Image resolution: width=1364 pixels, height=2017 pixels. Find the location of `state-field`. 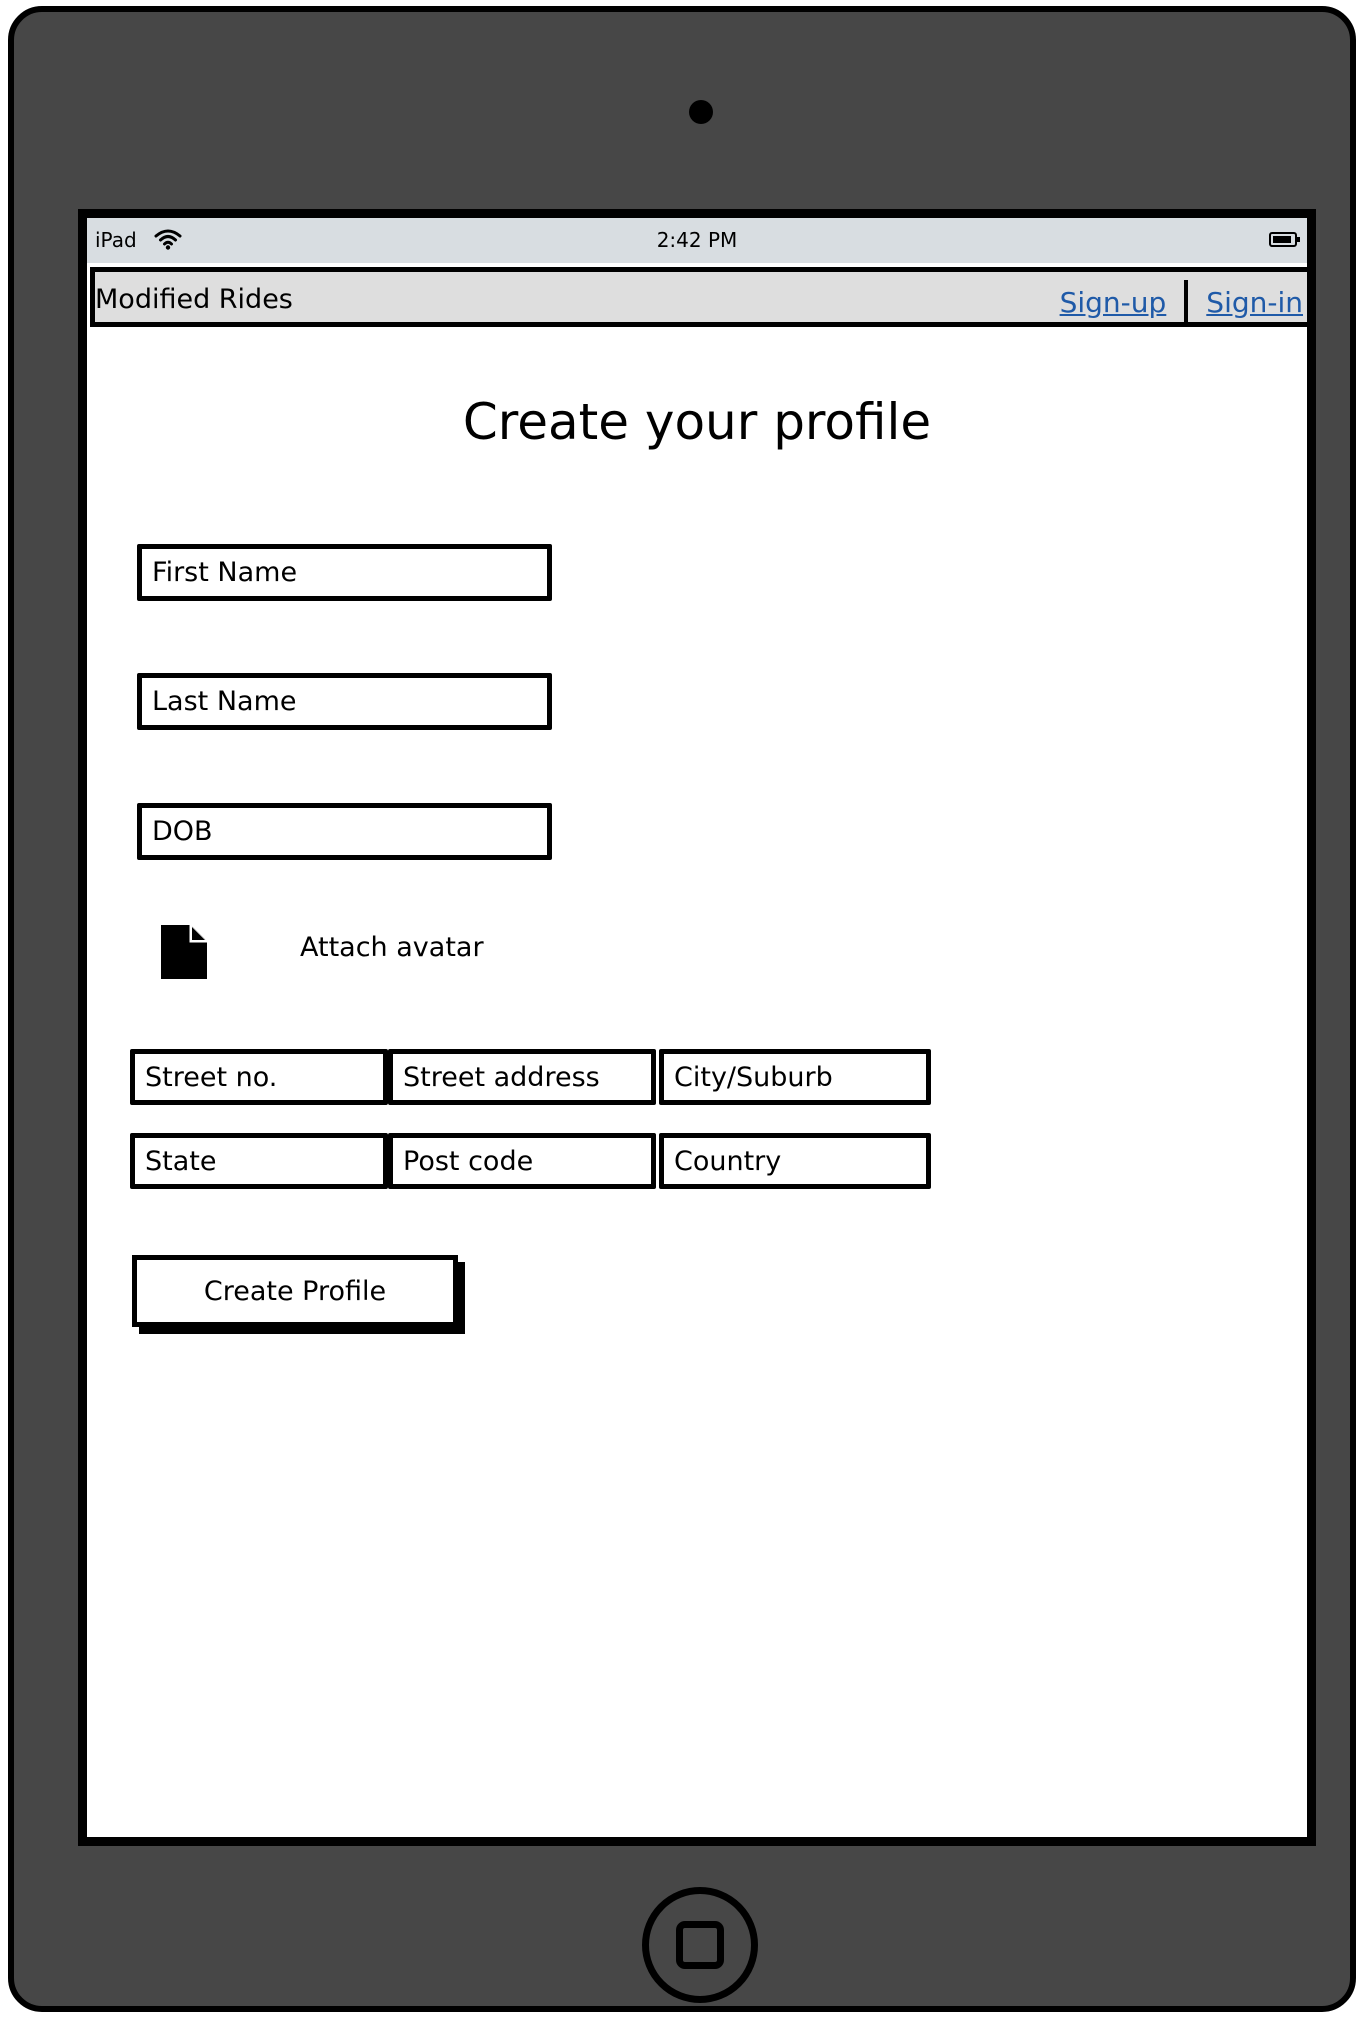

state-field is located at coordinates (259, 1161).